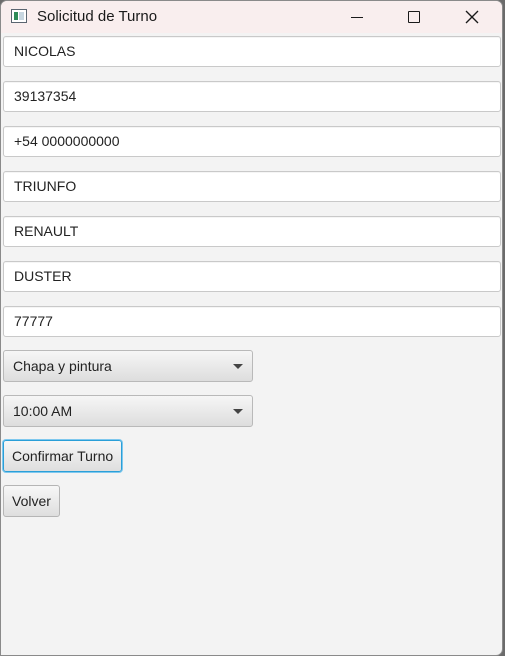 The height and width of the screenshot is (656, 505). I want to click on confirm-button: Confirmar Turno, so click(63, 456).